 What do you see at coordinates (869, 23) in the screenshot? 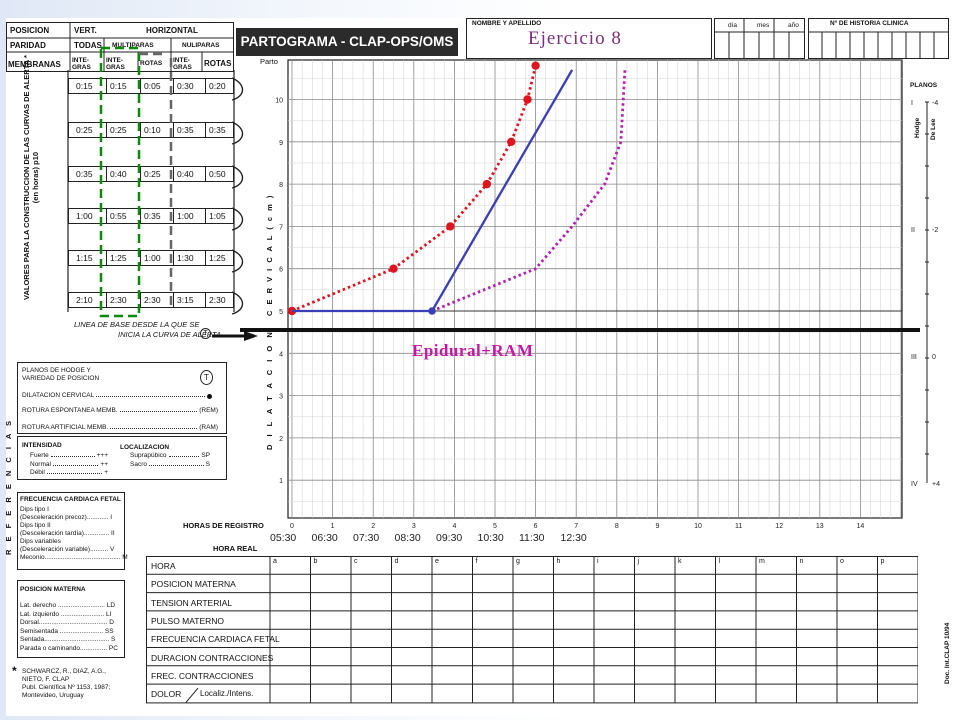
I see `historia-label: Nº DE HISTORIA CLINICA` at bounding box center [869, 23].